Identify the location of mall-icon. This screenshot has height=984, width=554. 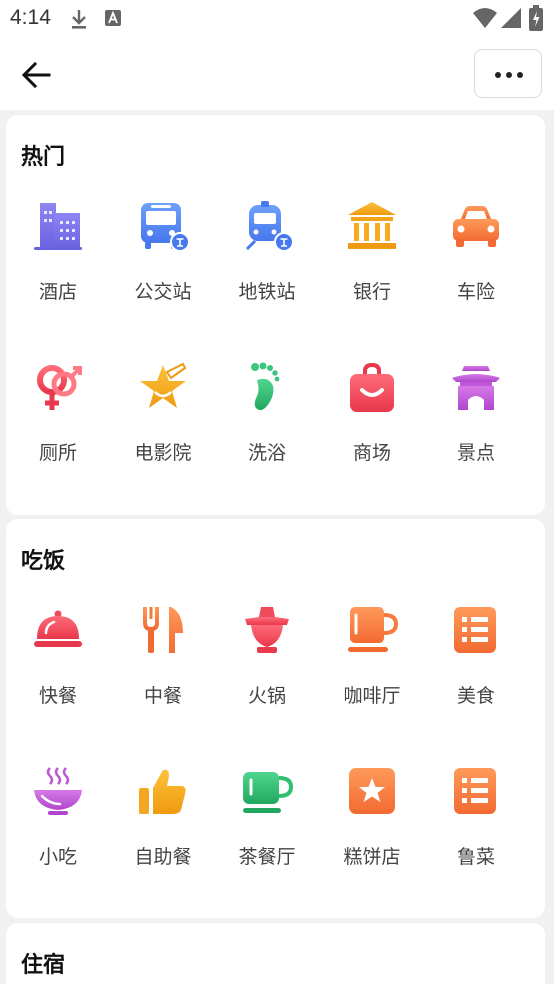
(372, 387).